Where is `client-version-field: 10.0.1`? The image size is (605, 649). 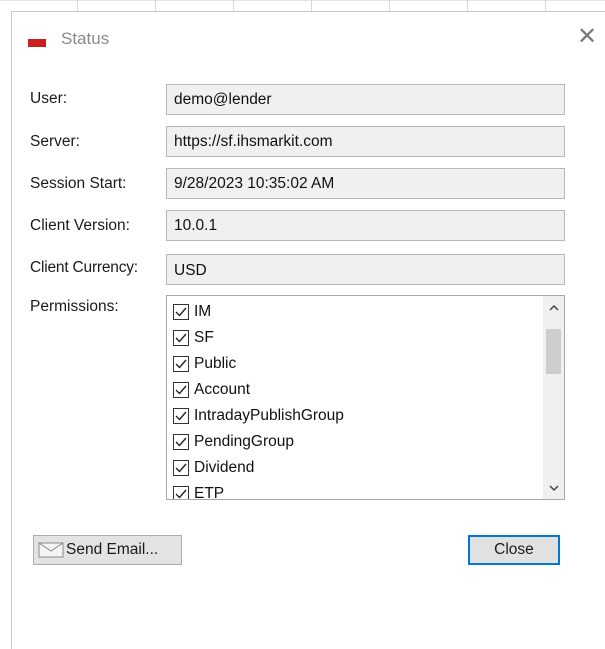 client-version-field: 10.0.1 is located at coordinates (365, 225).